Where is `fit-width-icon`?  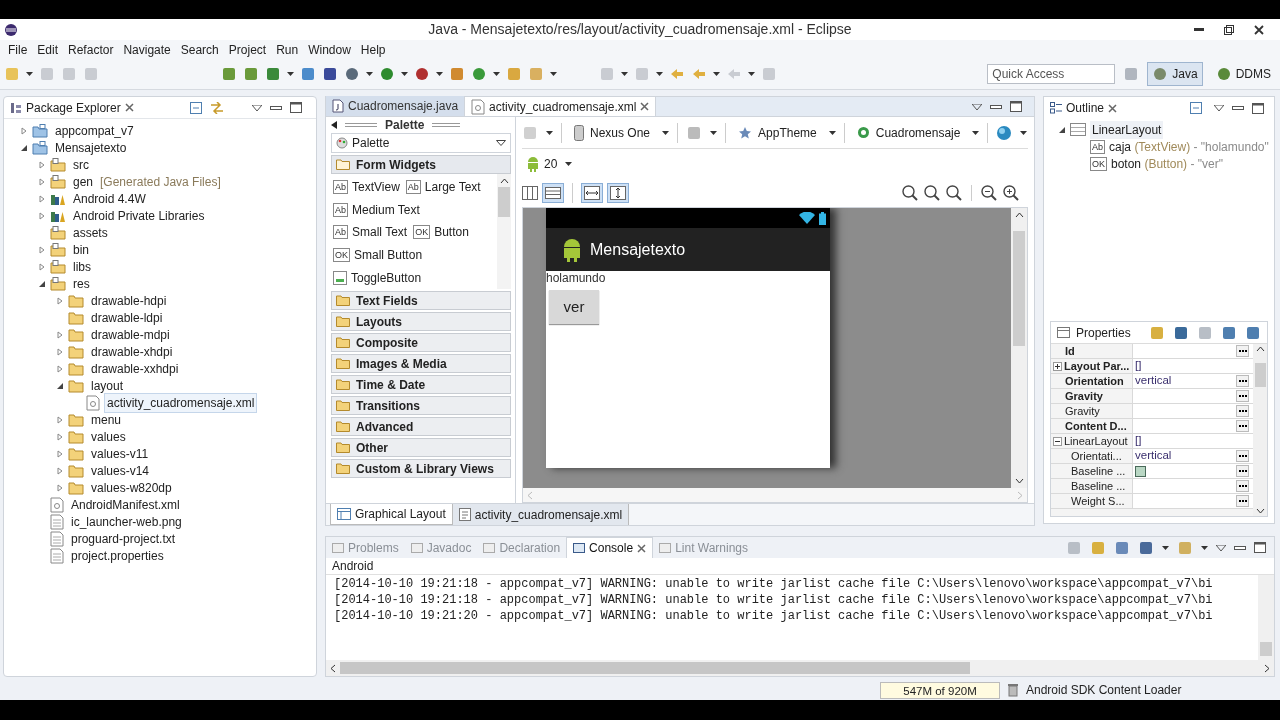
fit-width-icon is located at coordinates (592, 193).